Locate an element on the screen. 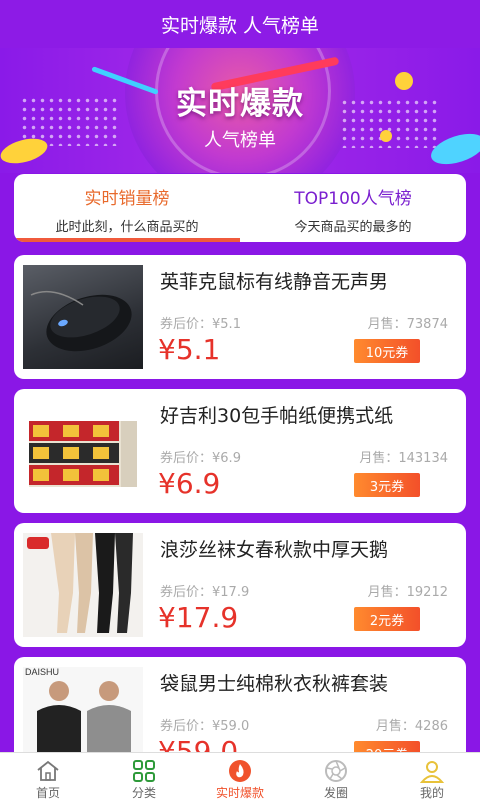 This screenshot has height=801, width=480. bottom-navigation: 首页 分类 实时爆款 发圈 我的 is located at coordinates (240, 776).